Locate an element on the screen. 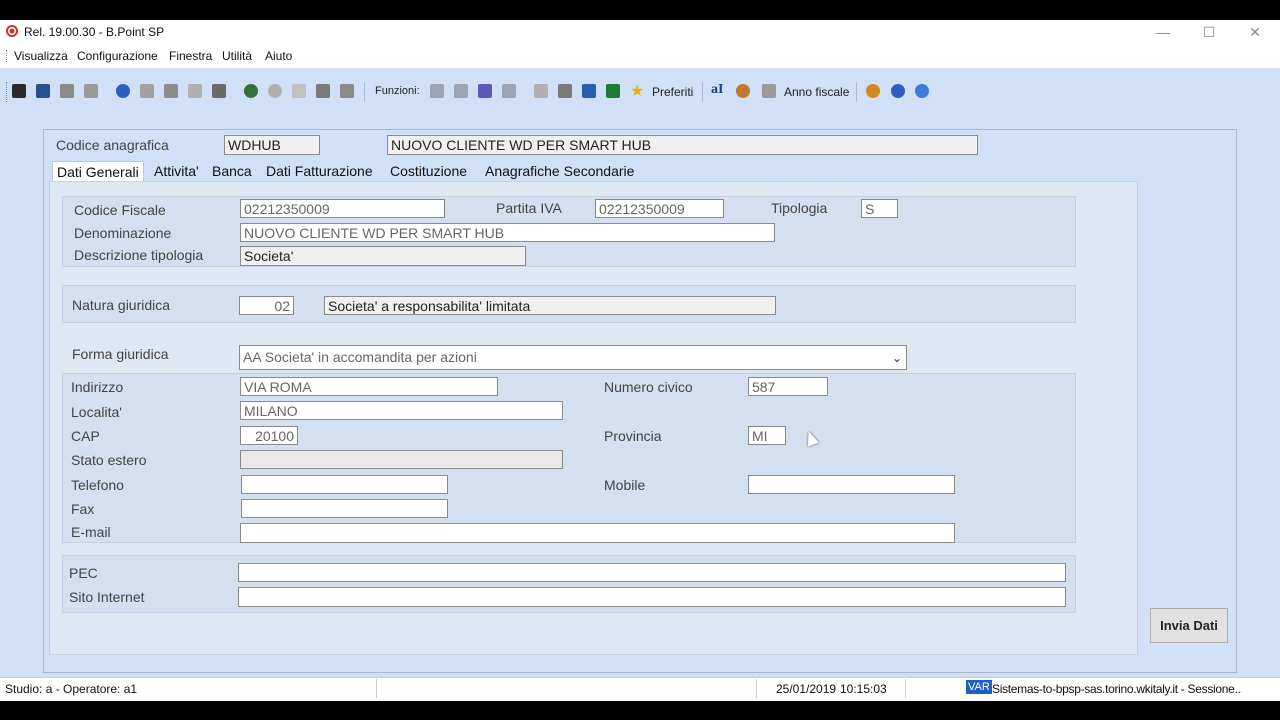 Image resolution: width=1280 pixels, height=720 pixels. codice-fiscale-field: 02212350009 is located at coordinates (342, 208).